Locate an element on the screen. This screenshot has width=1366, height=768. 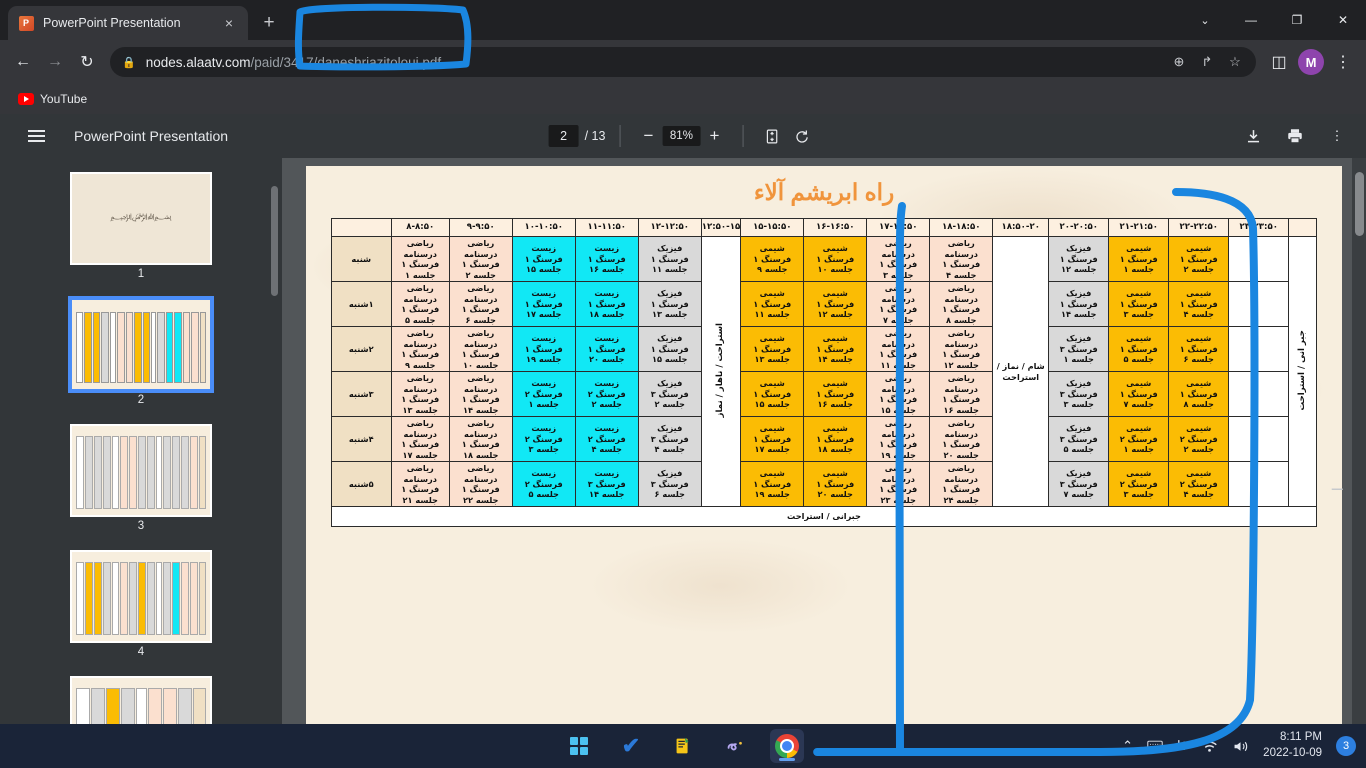
reload-icon: ↻ is located at coordinates (87, 62).